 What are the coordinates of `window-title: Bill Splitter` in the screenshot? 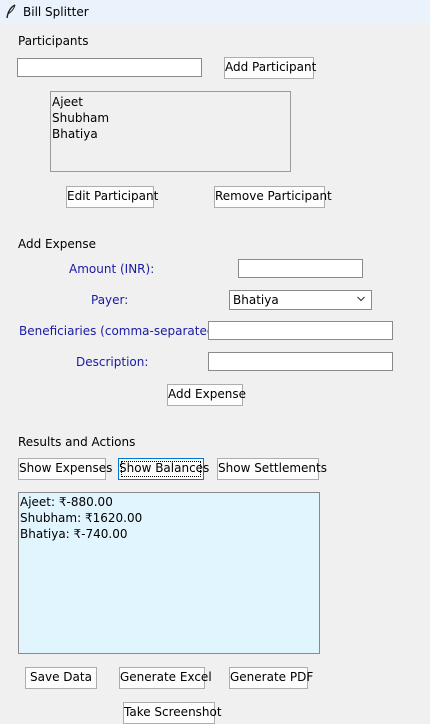 It's located at (56, 12).